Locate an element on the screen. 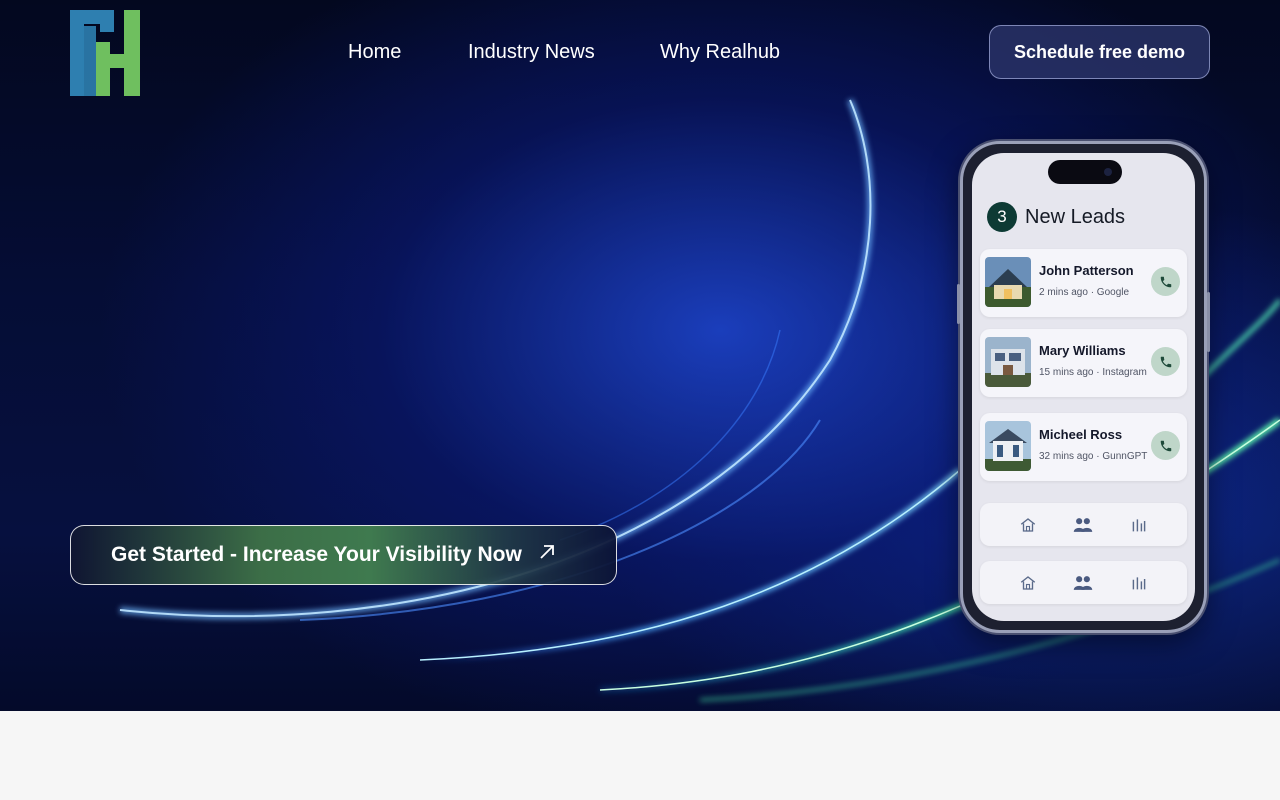  new-leads-header: 3 New Leads is located at coordinates (1056, 217).